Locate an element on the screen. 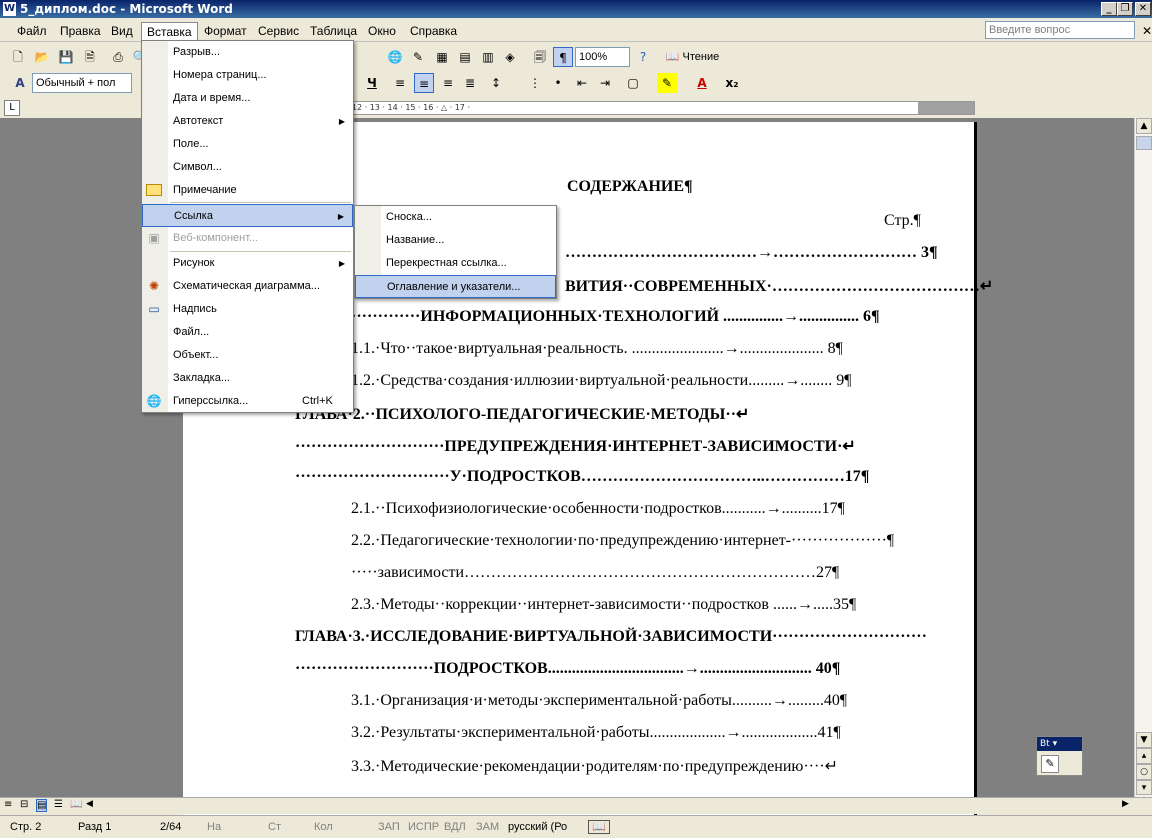 This screenshot has height=838, width=1152. style-select: Обычный + пол is located at coordinates (82, 83).